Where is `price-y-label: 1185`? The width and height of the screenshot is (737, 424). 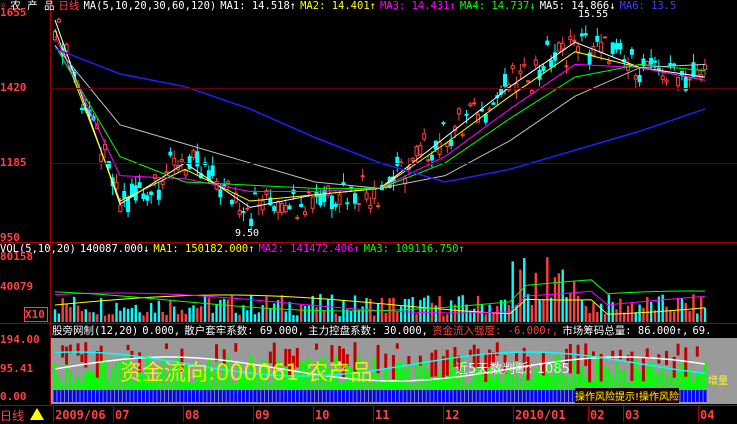
price-y-label: 1185 is located at coordinates (13, 162).